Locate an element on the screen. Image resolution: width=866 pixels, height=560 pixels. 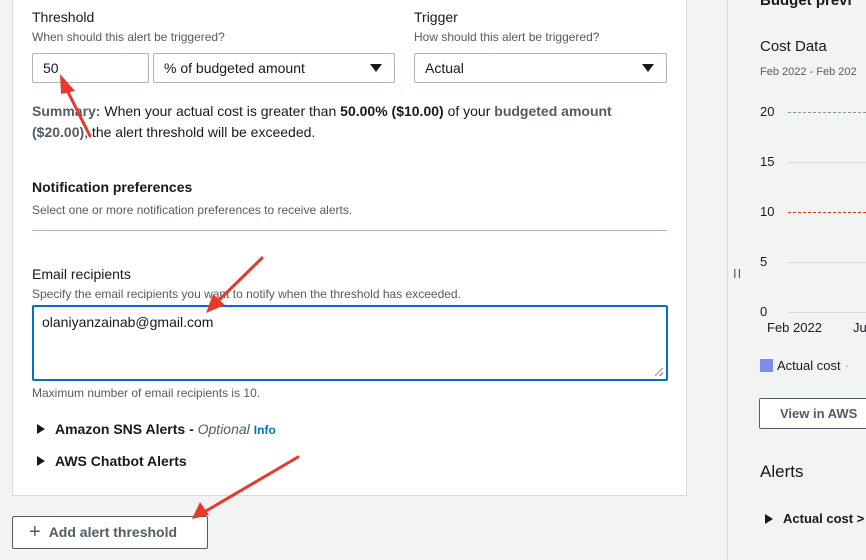
trigger-description: How should this alert be triggered? is located at coordinates (507, 37).